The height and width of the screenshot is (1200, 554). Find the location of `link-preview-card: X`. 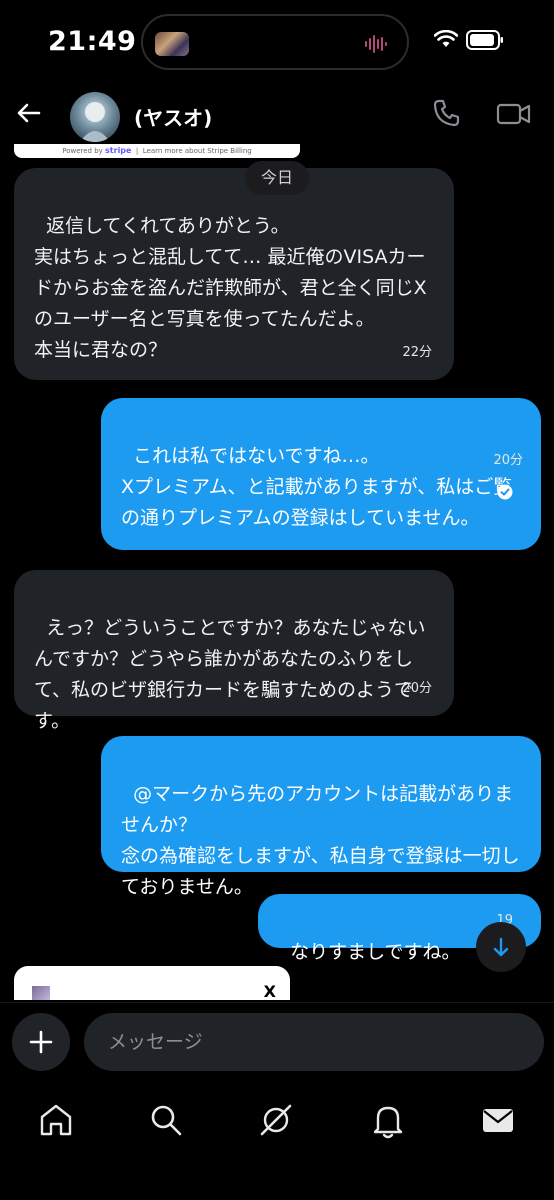

link-preview-card: X is located at coordinates (152, 983).